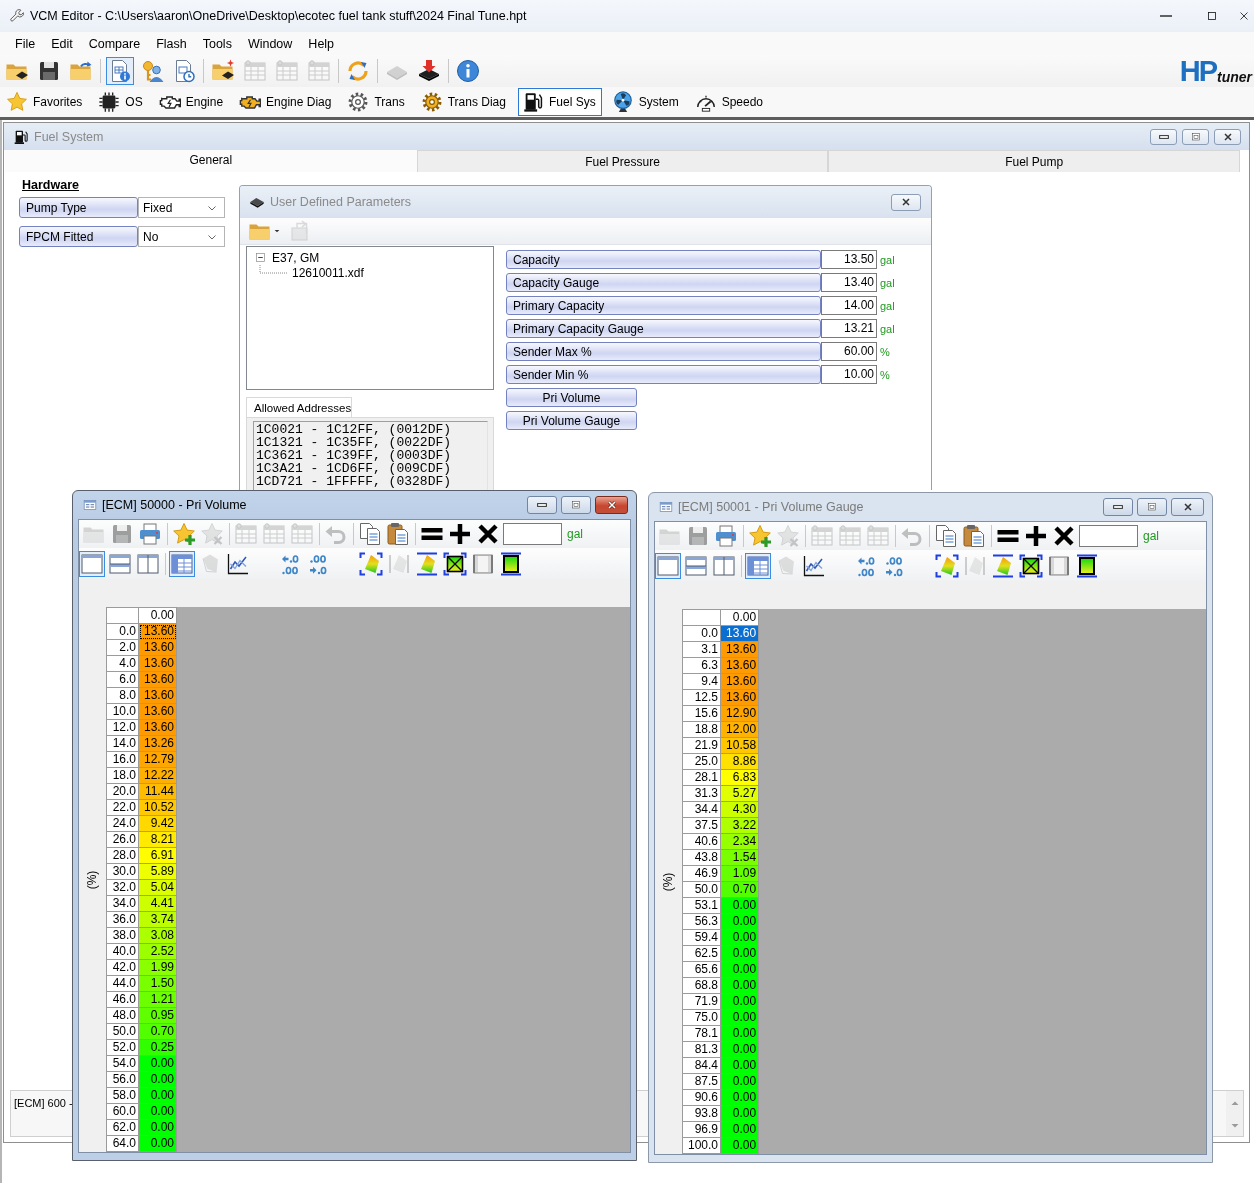 The image size is (1254, 1183). What do you see at coordinates (1034, 161) in the screenshot?
I see `tab: Fuel Pump` at bounding box center [1034, 161].